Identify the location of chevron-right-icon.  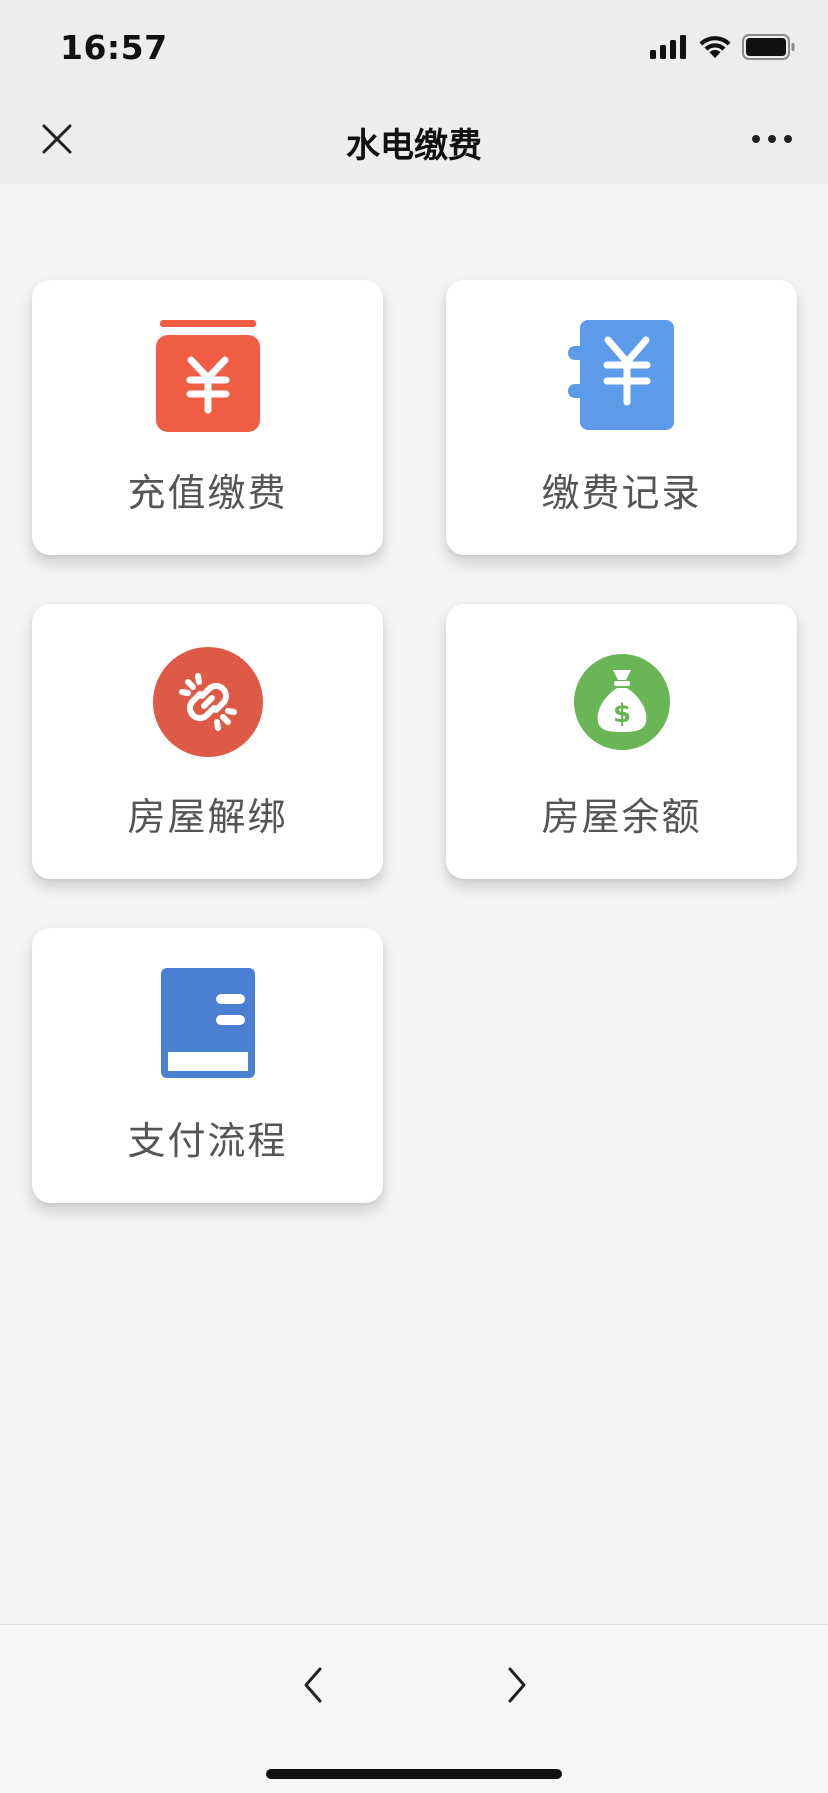
(517, 1685).